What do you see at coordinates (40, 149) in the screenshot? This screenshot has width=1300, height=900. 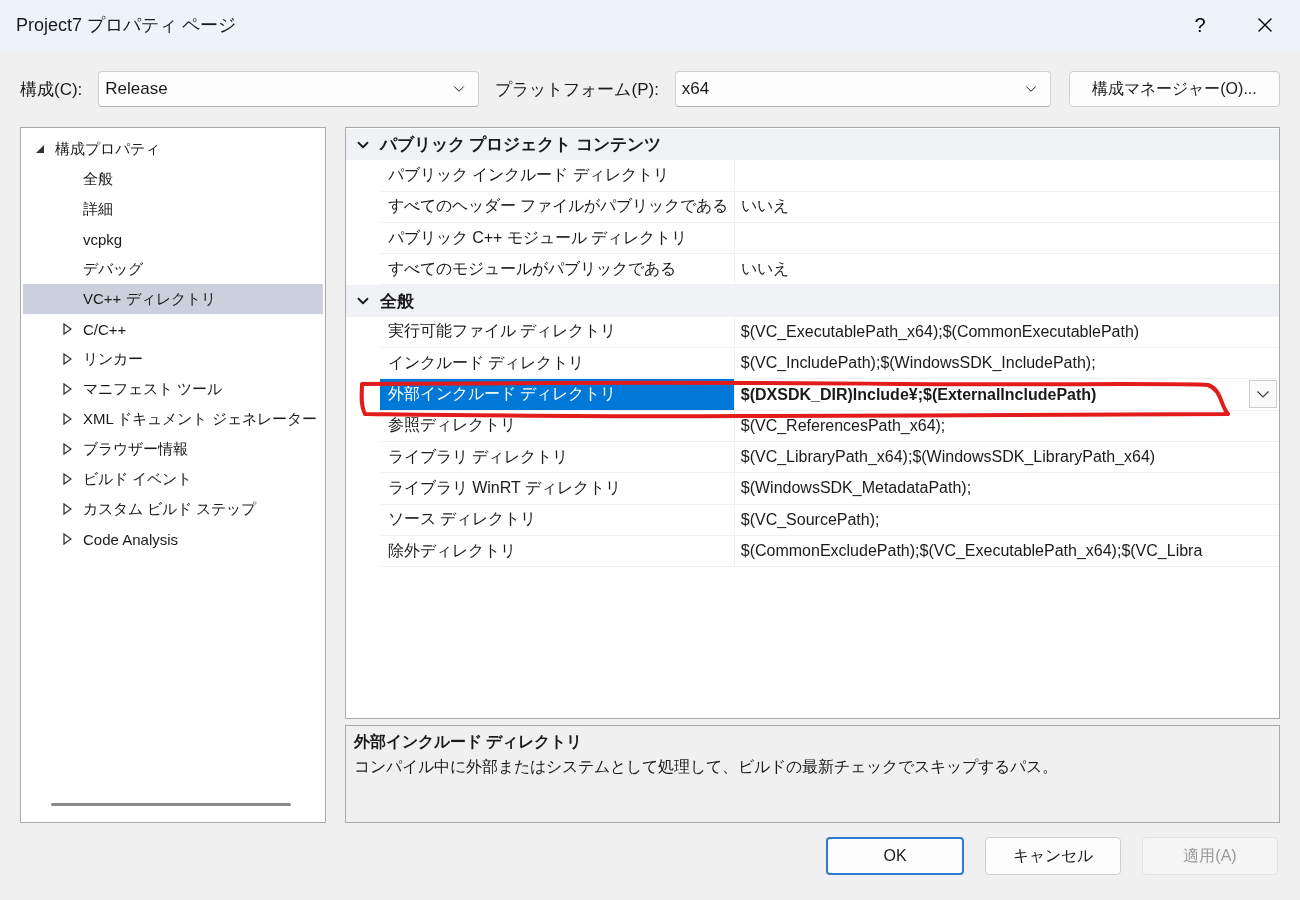 I see `expanded-triangle-icon` at bounding box center [40, 149].